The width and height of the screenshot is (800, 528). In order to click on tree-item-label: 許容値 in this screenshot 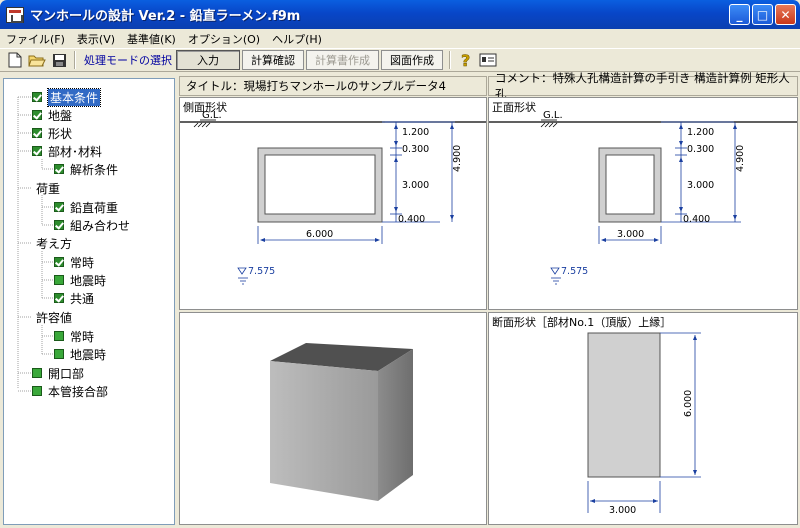, I will do `click(54, 317)`.